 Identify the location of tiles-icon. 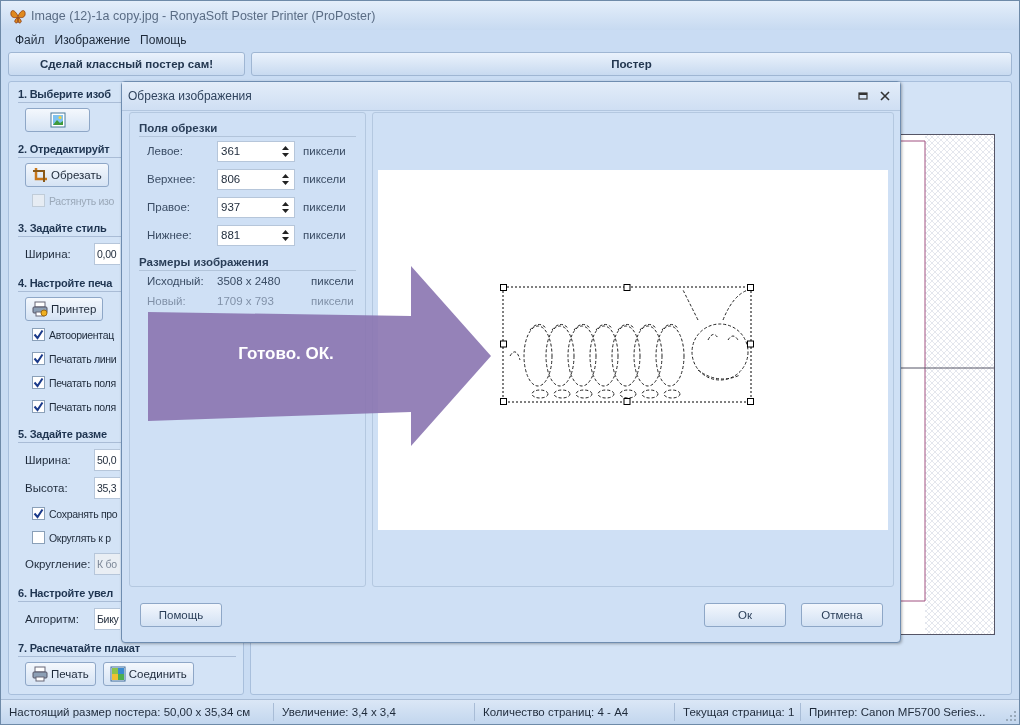
(117, 673).